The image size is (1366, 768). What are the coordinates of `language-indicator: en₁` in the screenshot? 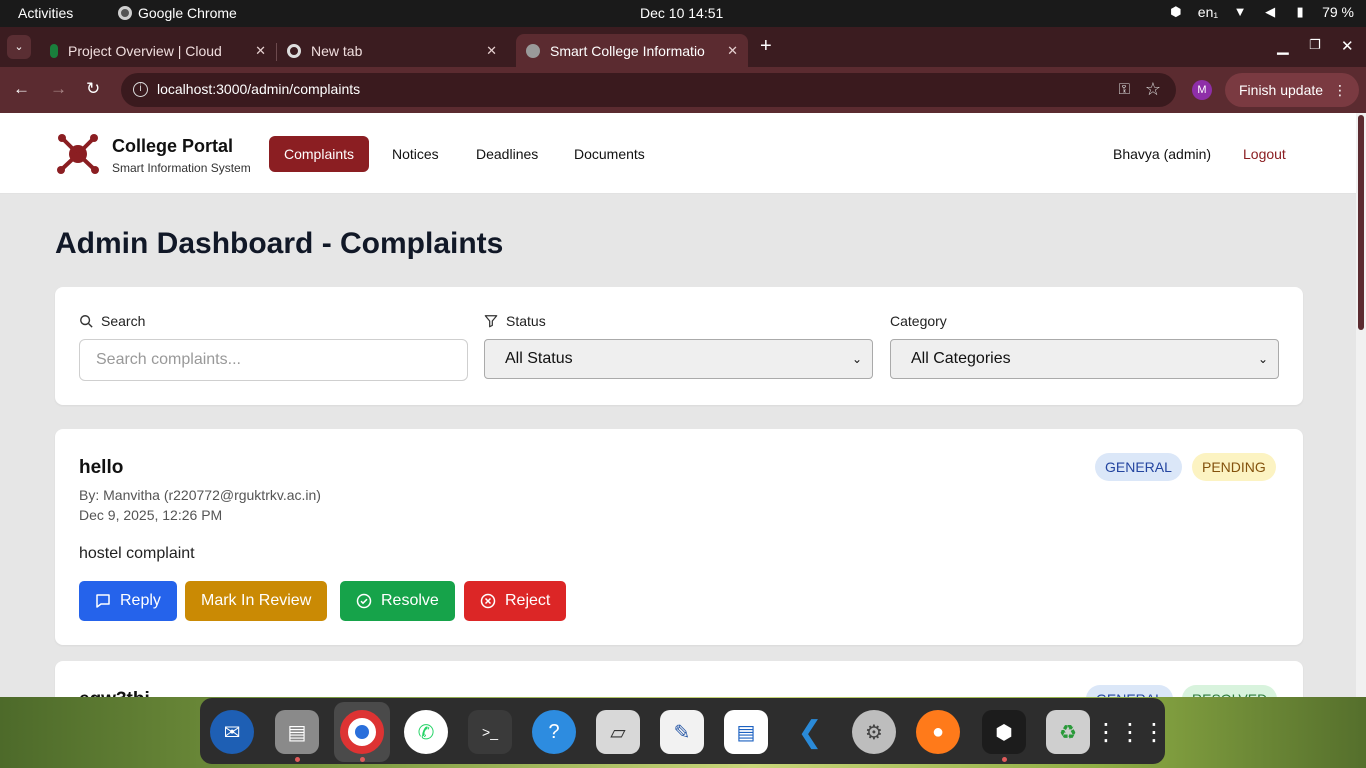 It's located at (1208, 12).